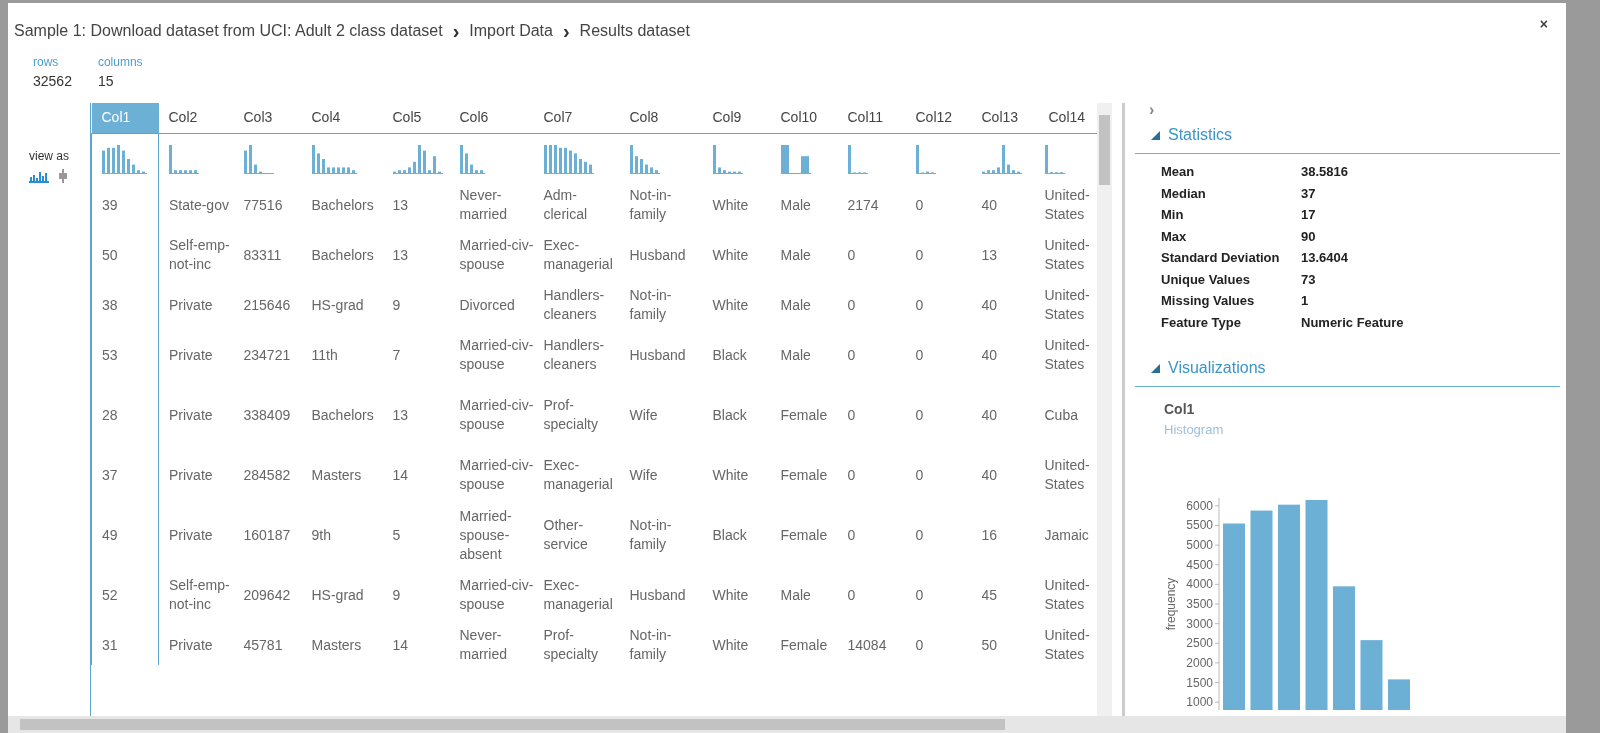  What do you see at coordinates (1199, 642) in the screenshot?
I see `y-tick-label: 2500` at bounding box center [1199, 642].